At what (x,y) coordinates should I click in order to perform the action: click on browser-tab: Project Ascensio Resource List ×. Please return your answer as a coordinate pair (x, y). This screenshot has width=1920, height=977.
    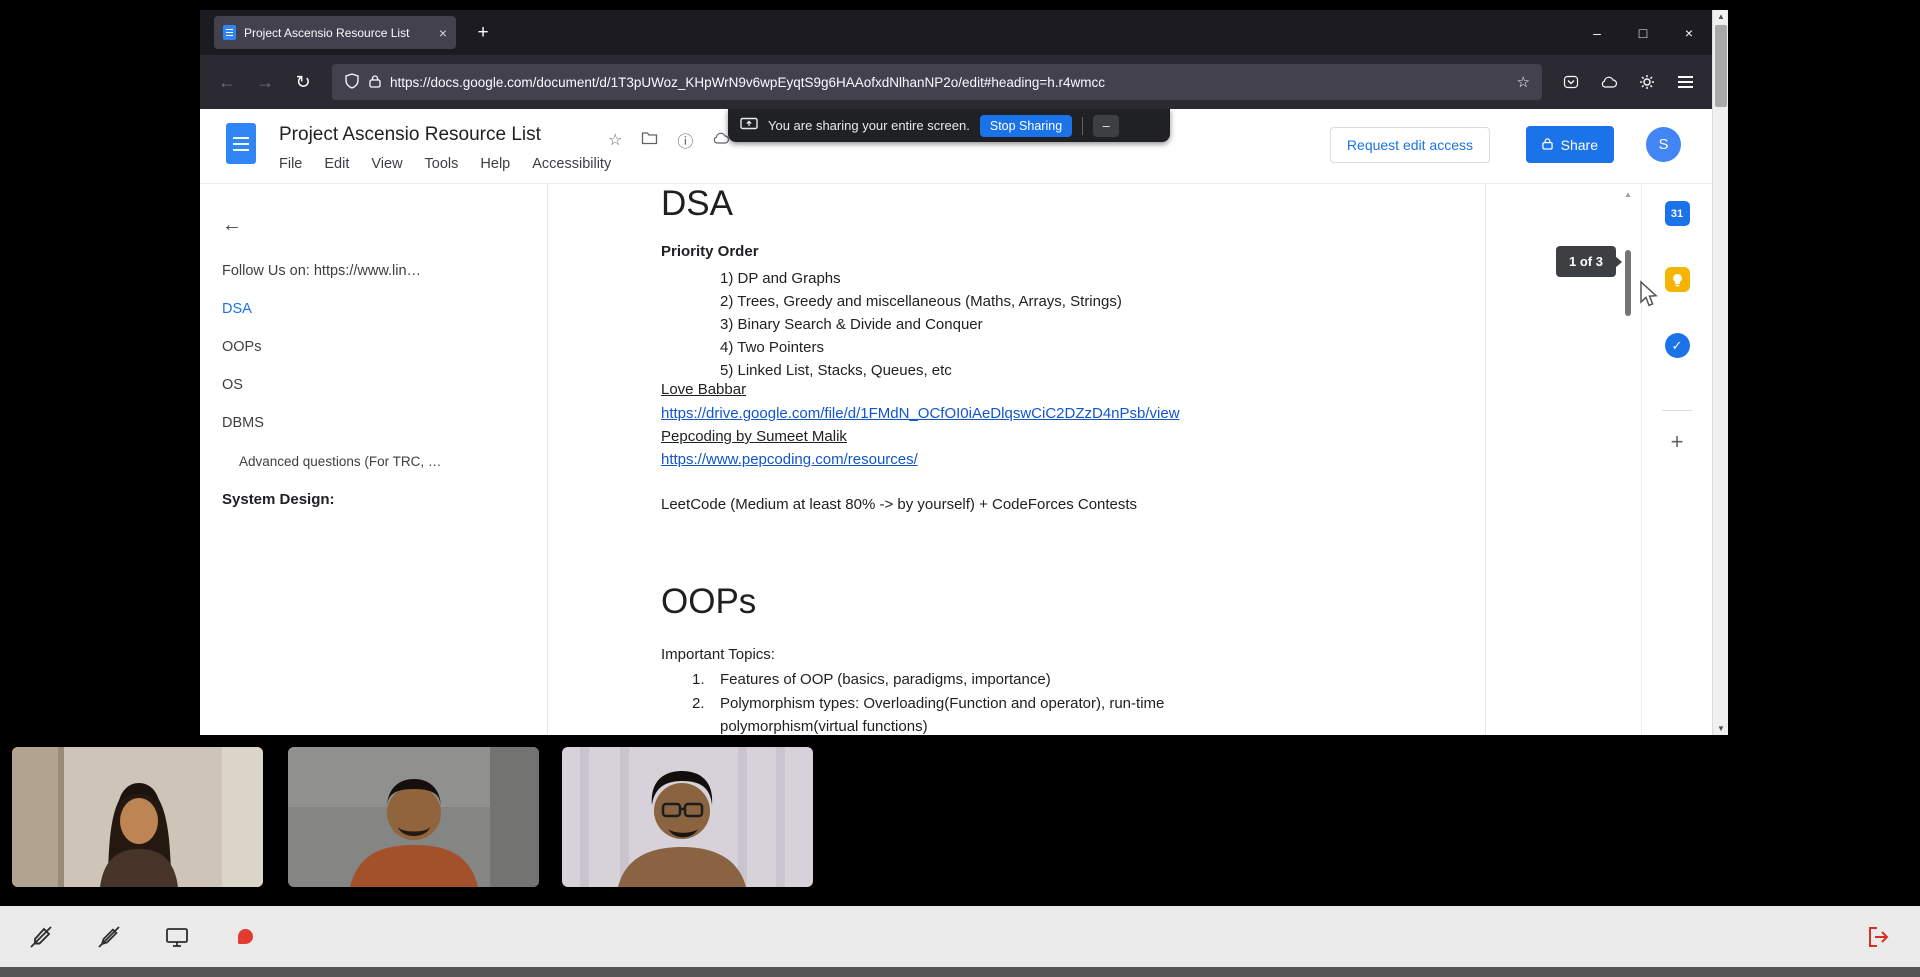
    Looking at the image, I should click on (335, 32).